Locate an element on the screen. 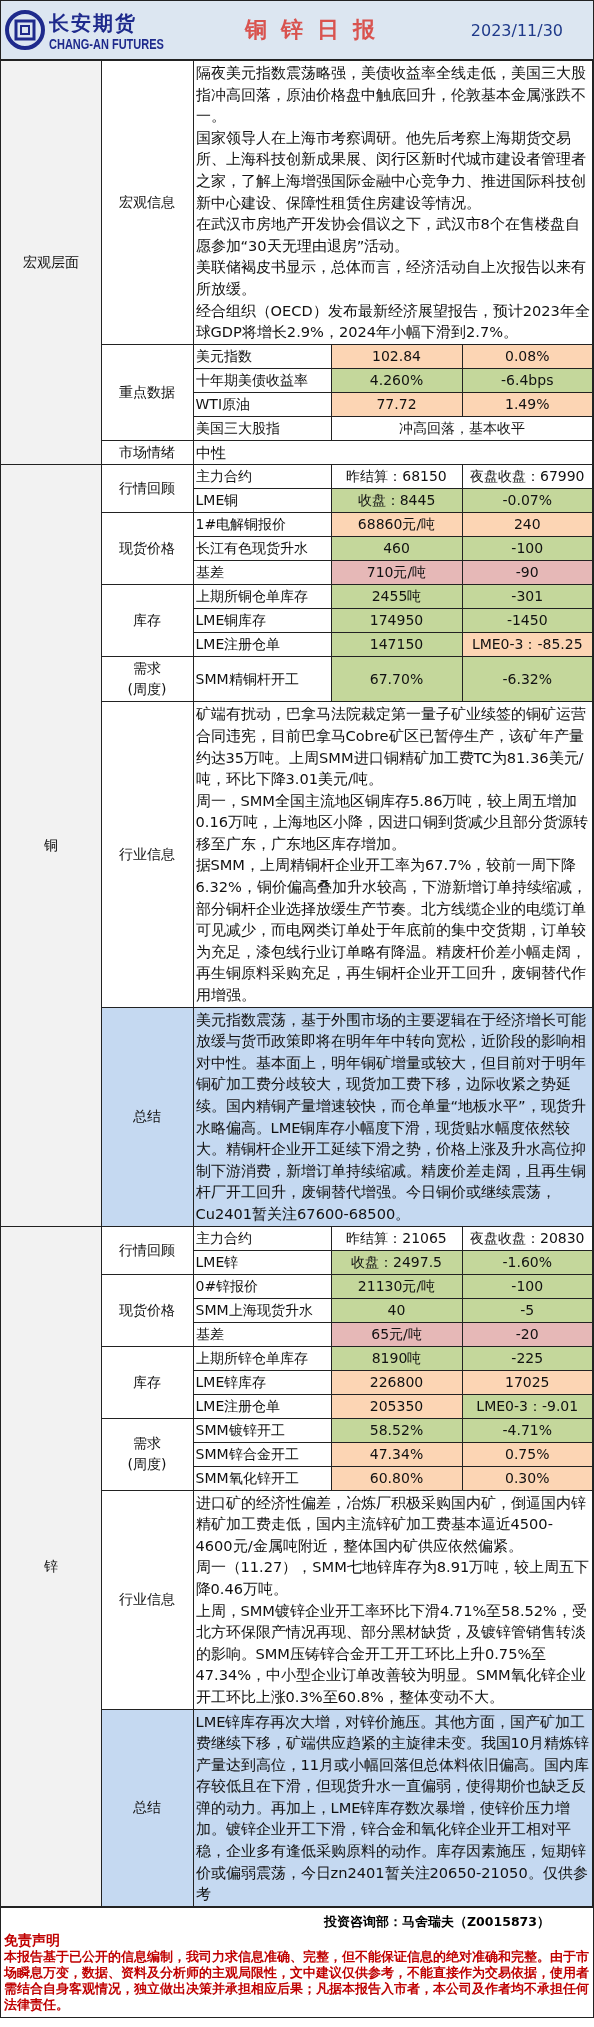 This screenshot has height=2027, width=594. value-cell: 460 is located at coordinates (396, 548).